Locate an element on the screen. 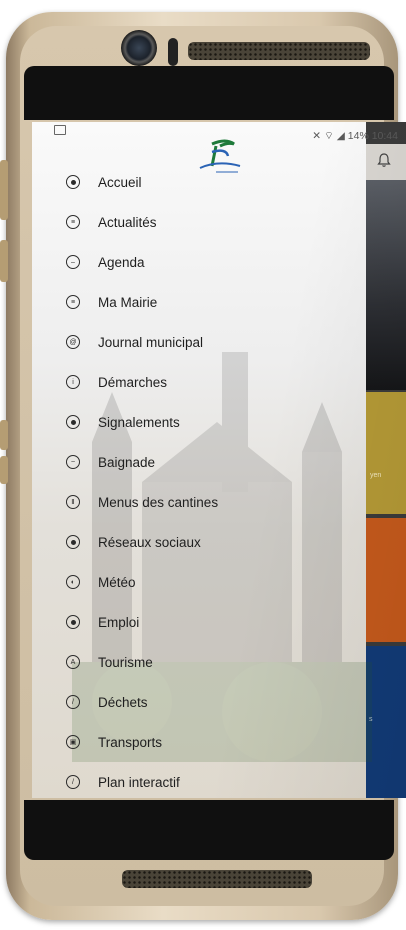  social-icon is located at coordinates (73, 542).